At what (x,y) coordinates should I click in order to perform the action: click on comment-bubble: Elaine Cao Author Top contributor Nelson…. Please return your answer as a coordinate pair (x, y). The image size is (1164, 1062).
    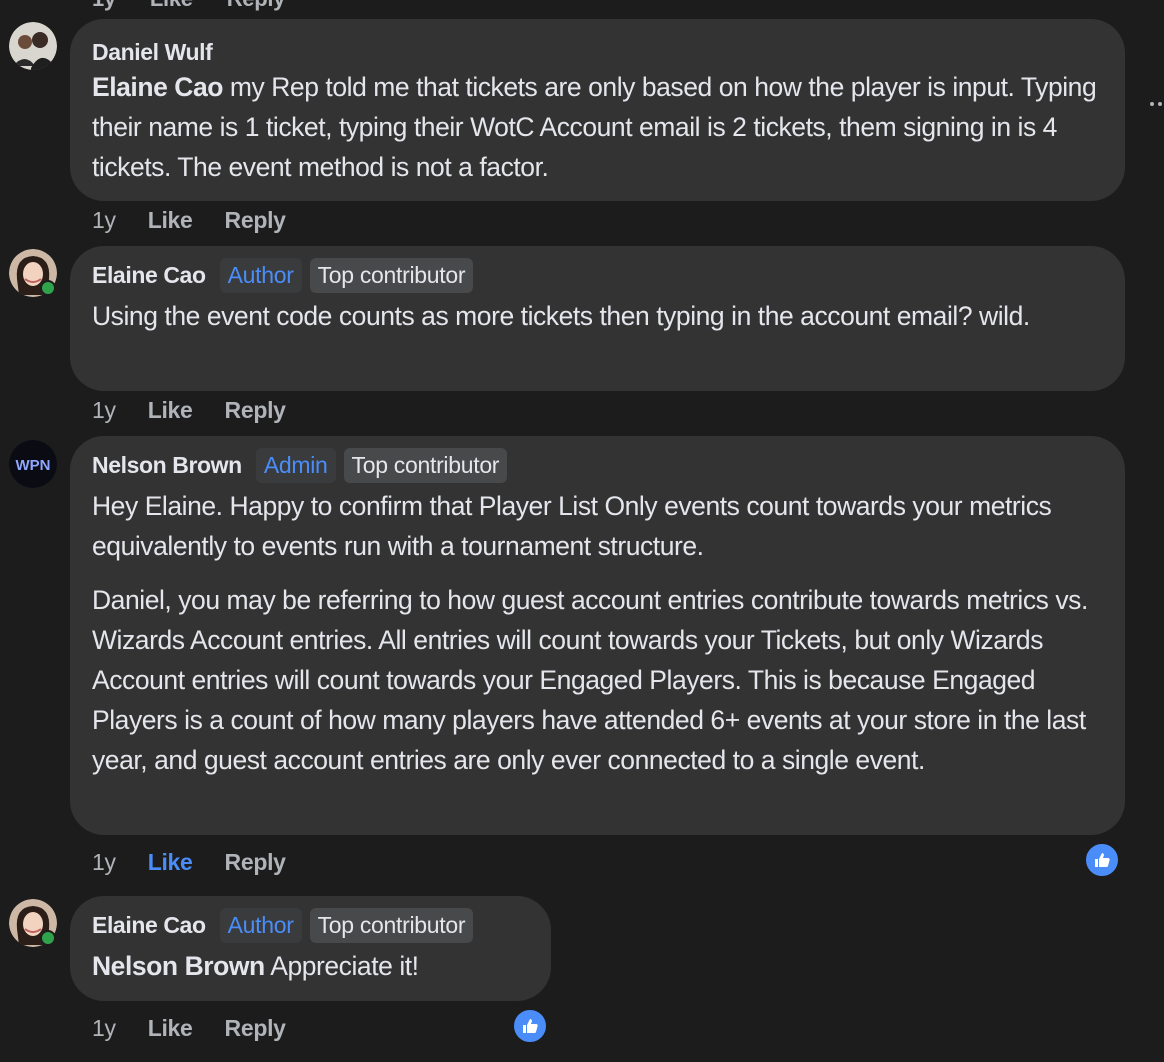
    Looking at the image, I should click on (310, 948).